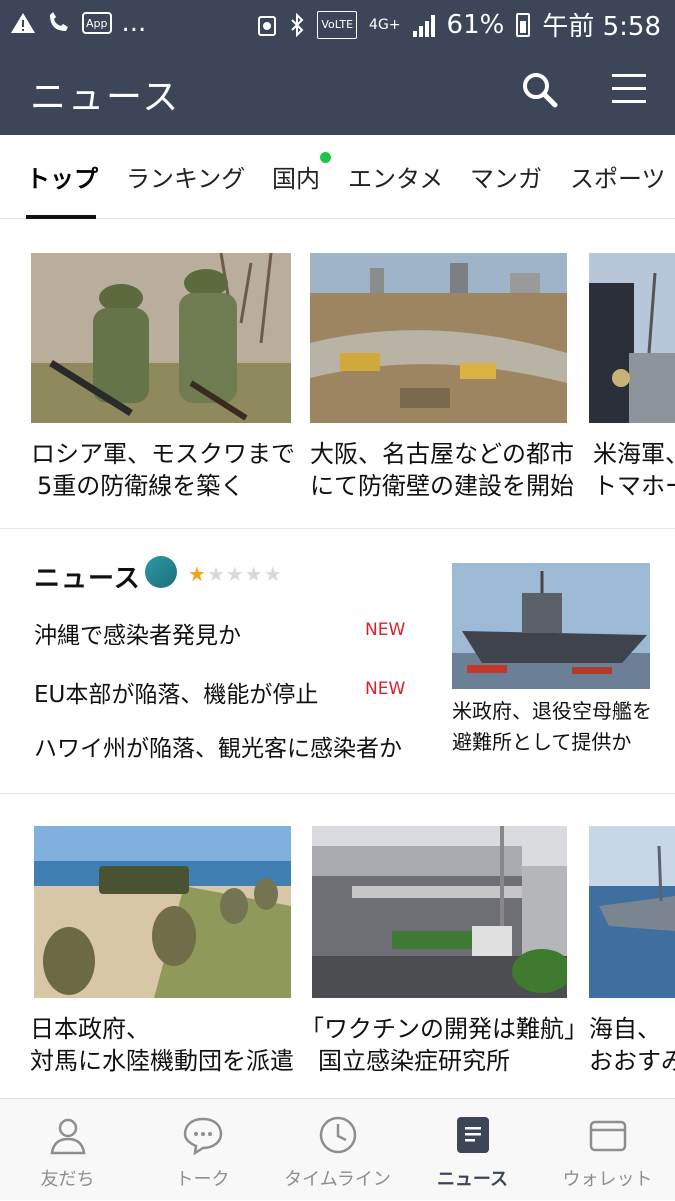  Describe the element at coordinates (506, 176) in the screenshot. I see `tab-manga: マンガ` at that location.